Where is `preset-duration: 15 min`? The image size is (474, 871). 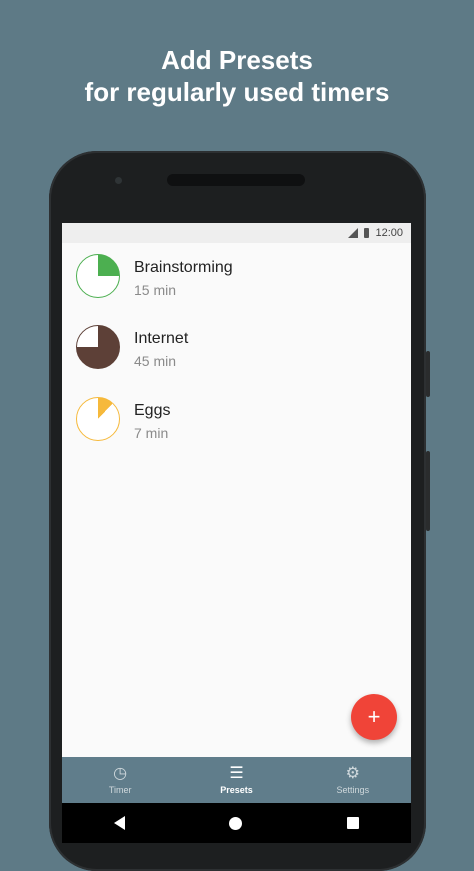
preset-duration: 15 min is located at coordinates (155, 290).